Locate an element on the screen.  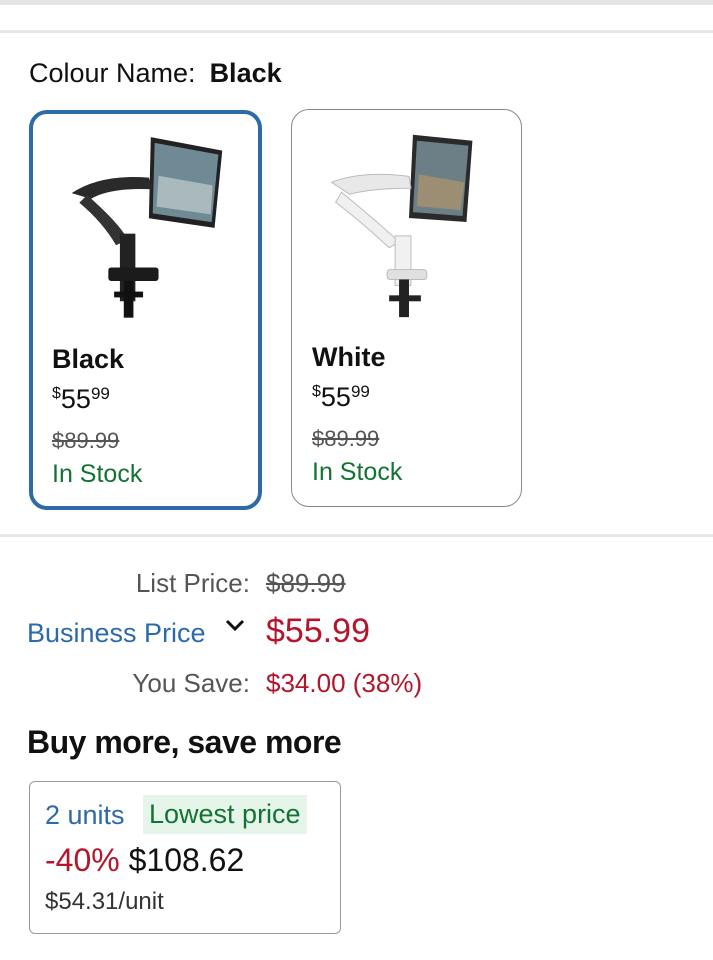
you-save-label: You Save: is located at coordinates (191, 683).